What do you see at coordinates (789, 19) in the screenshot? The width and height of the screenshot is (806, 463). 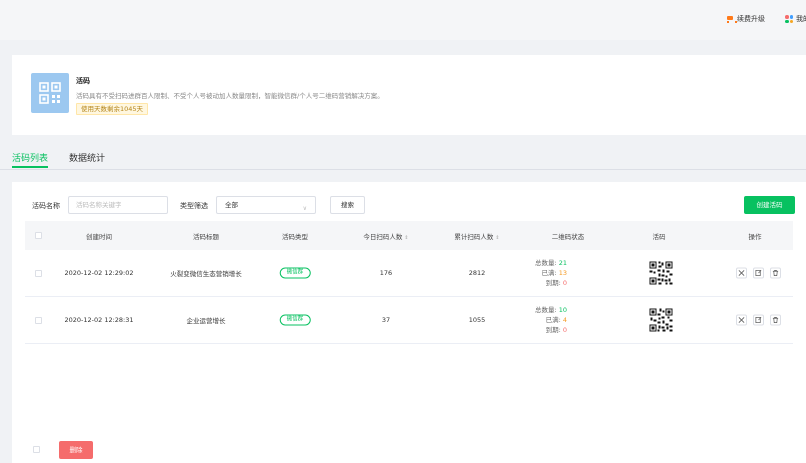 I see `apps-icon` at bounding box center [789, 19].